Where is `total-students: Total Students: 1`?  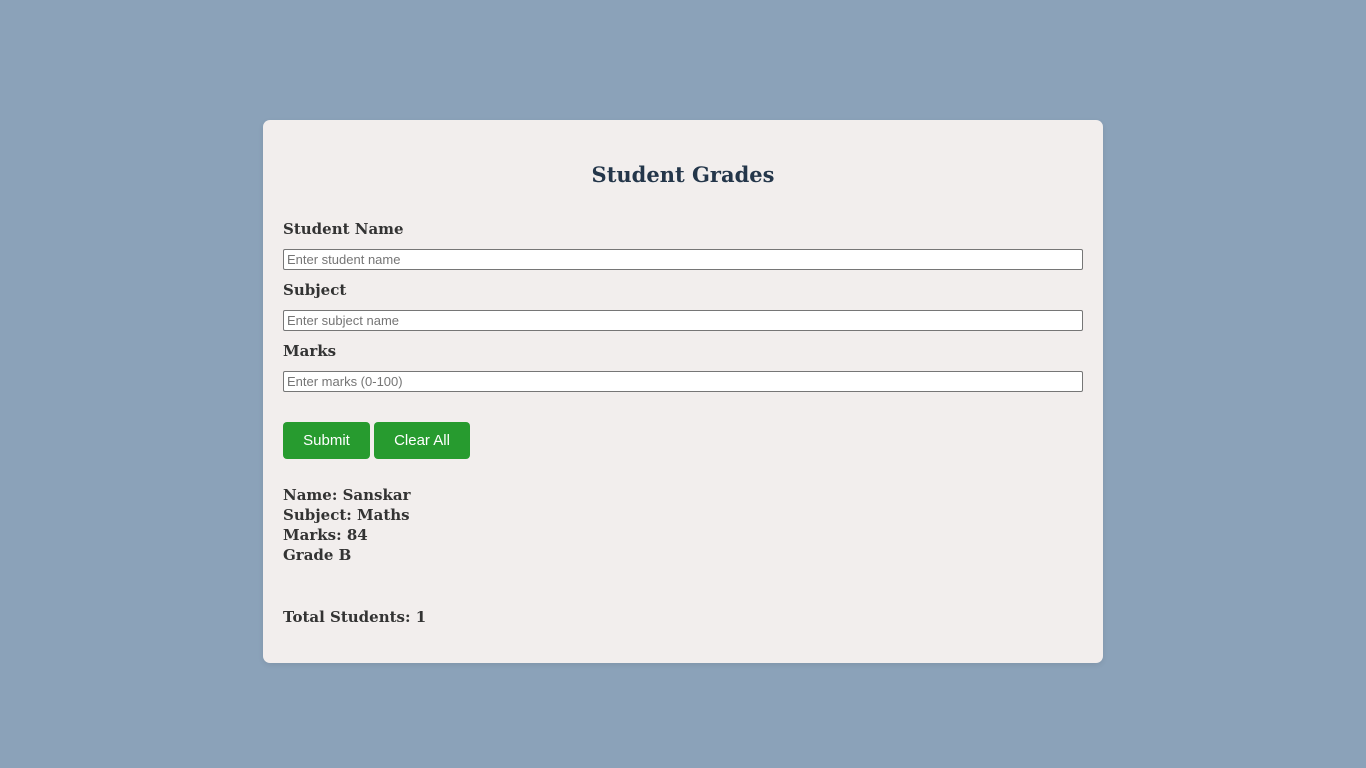
total-students: Total Students: 1 is located at coordinates (355, 617).